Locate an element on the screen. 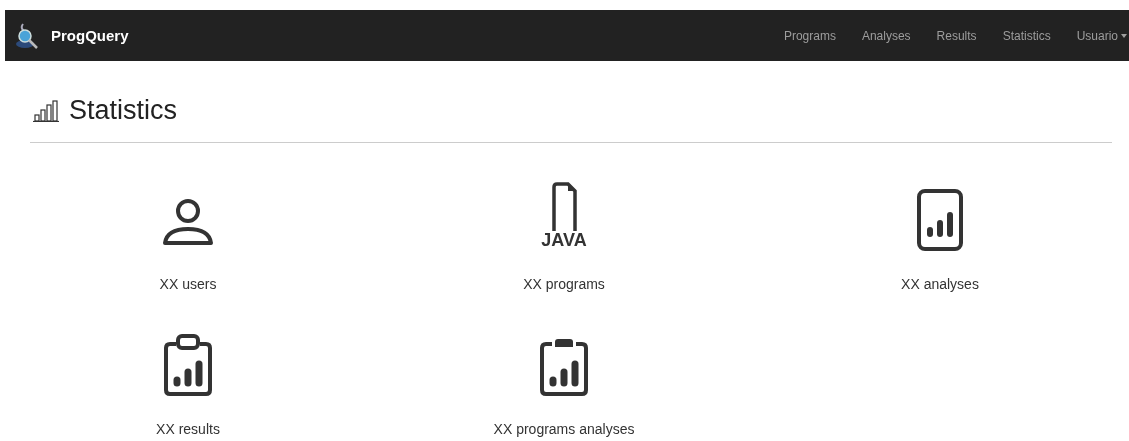 This screenshot has height=441, width=1129. stat-label: XX analyses is located at coordinates (940, 284).